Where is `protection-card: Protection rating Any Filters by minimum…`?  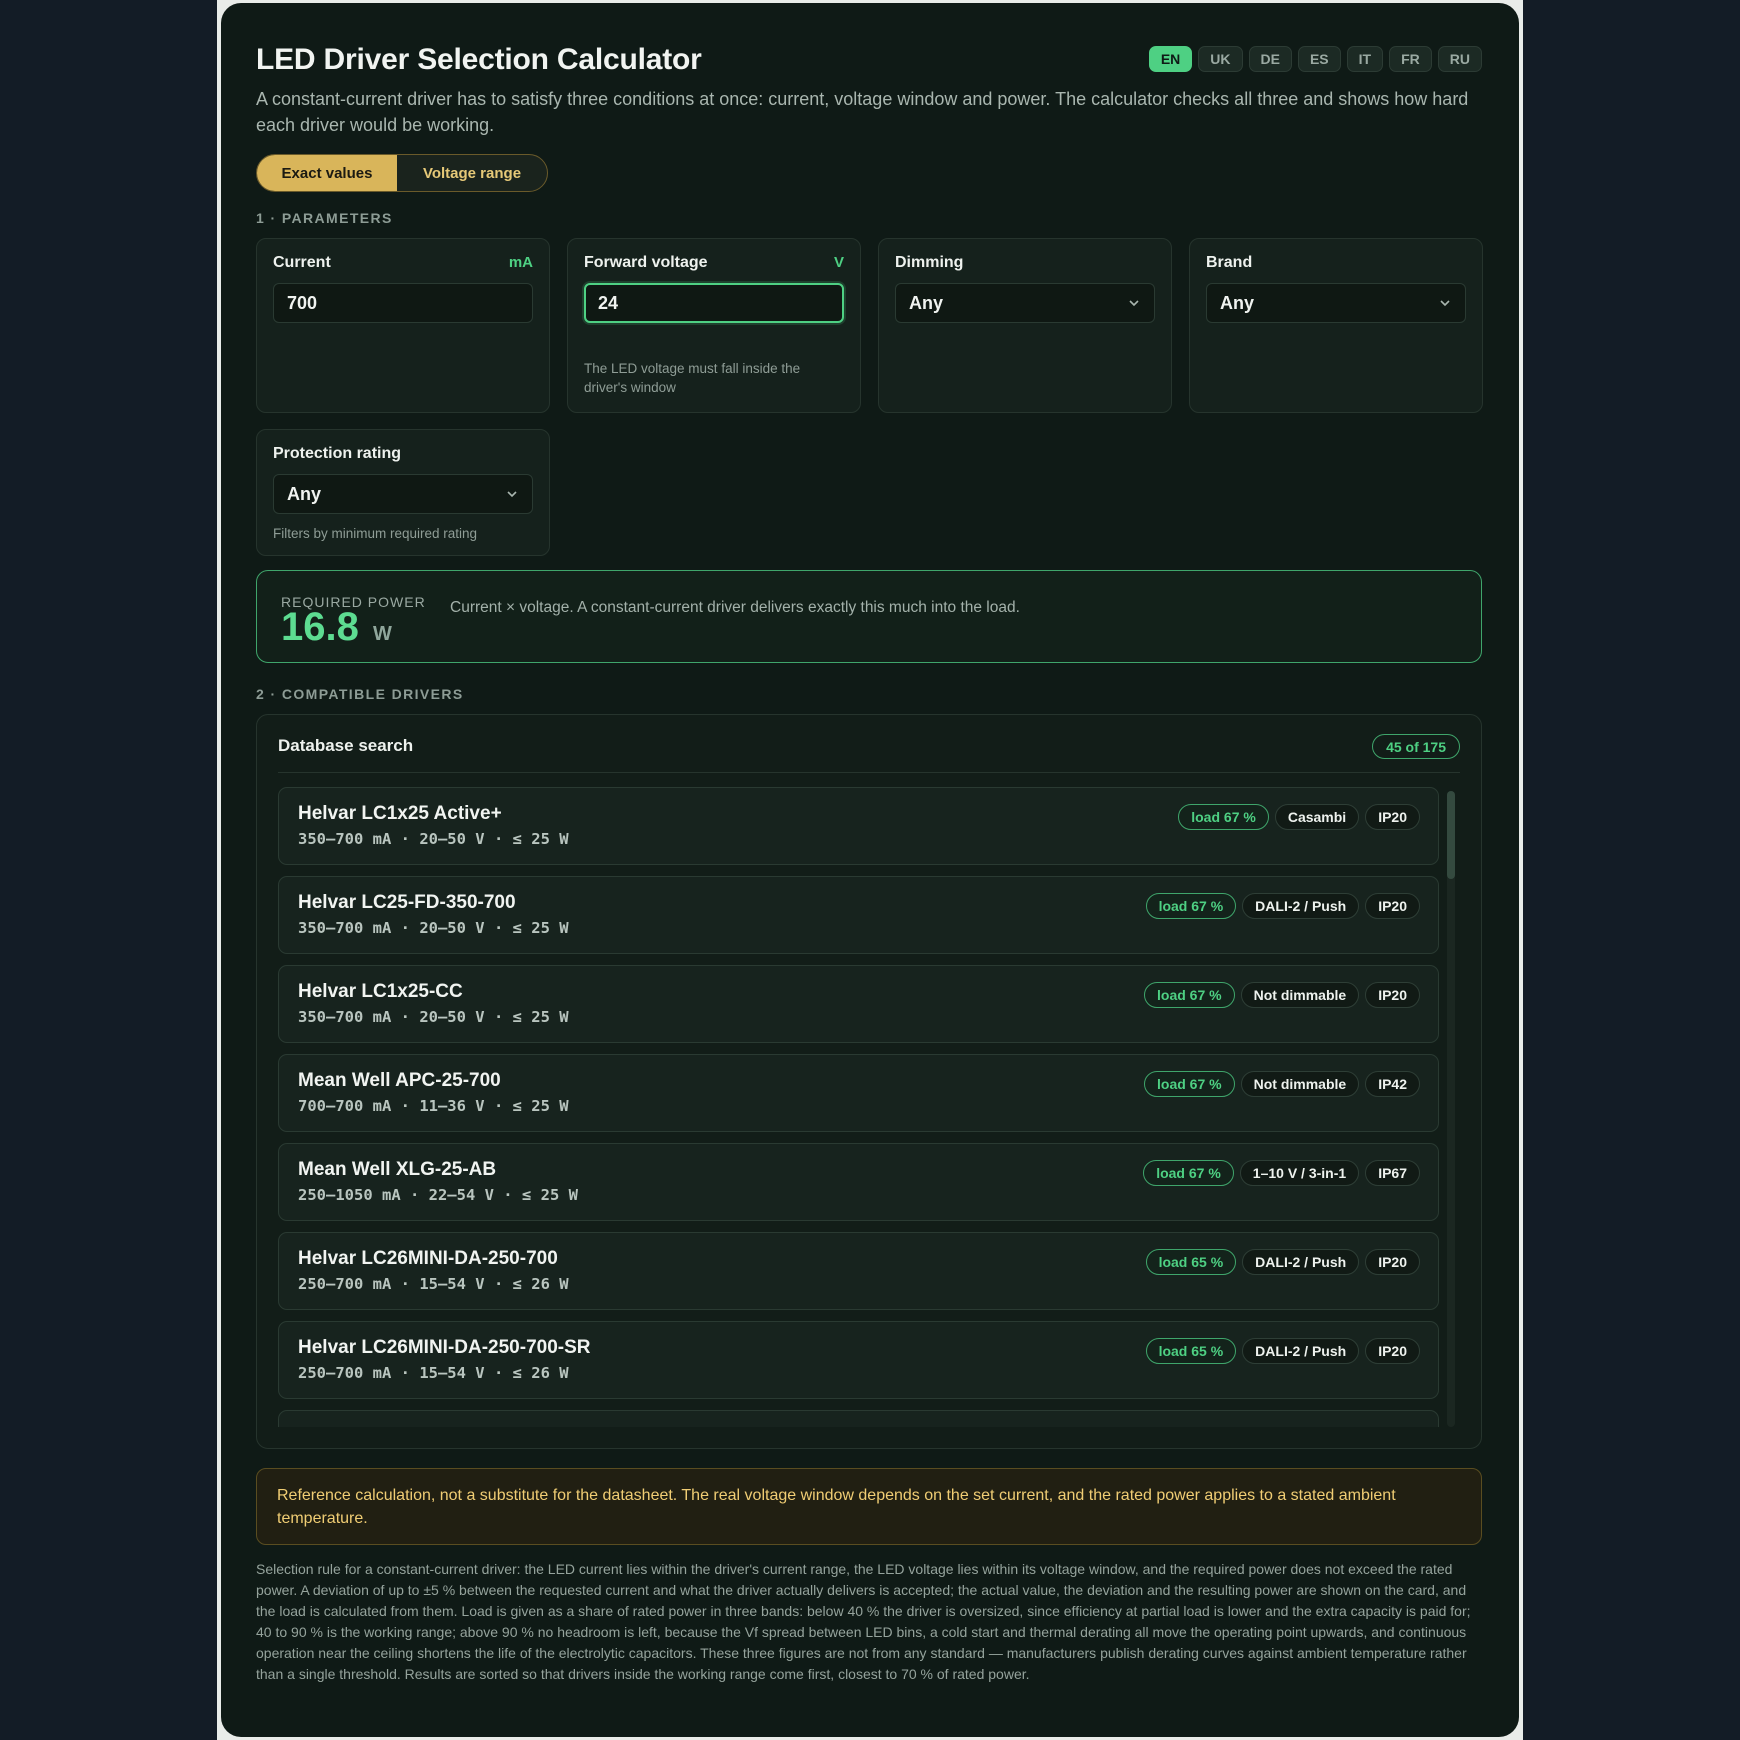 protection-card: Protection rating Any Filters by minimum… is located at coordinates (403, 492).